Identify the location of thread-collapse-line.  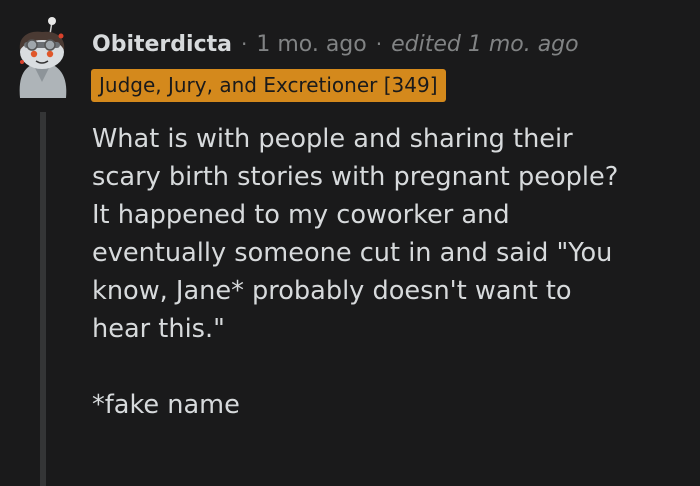
(43, 299).